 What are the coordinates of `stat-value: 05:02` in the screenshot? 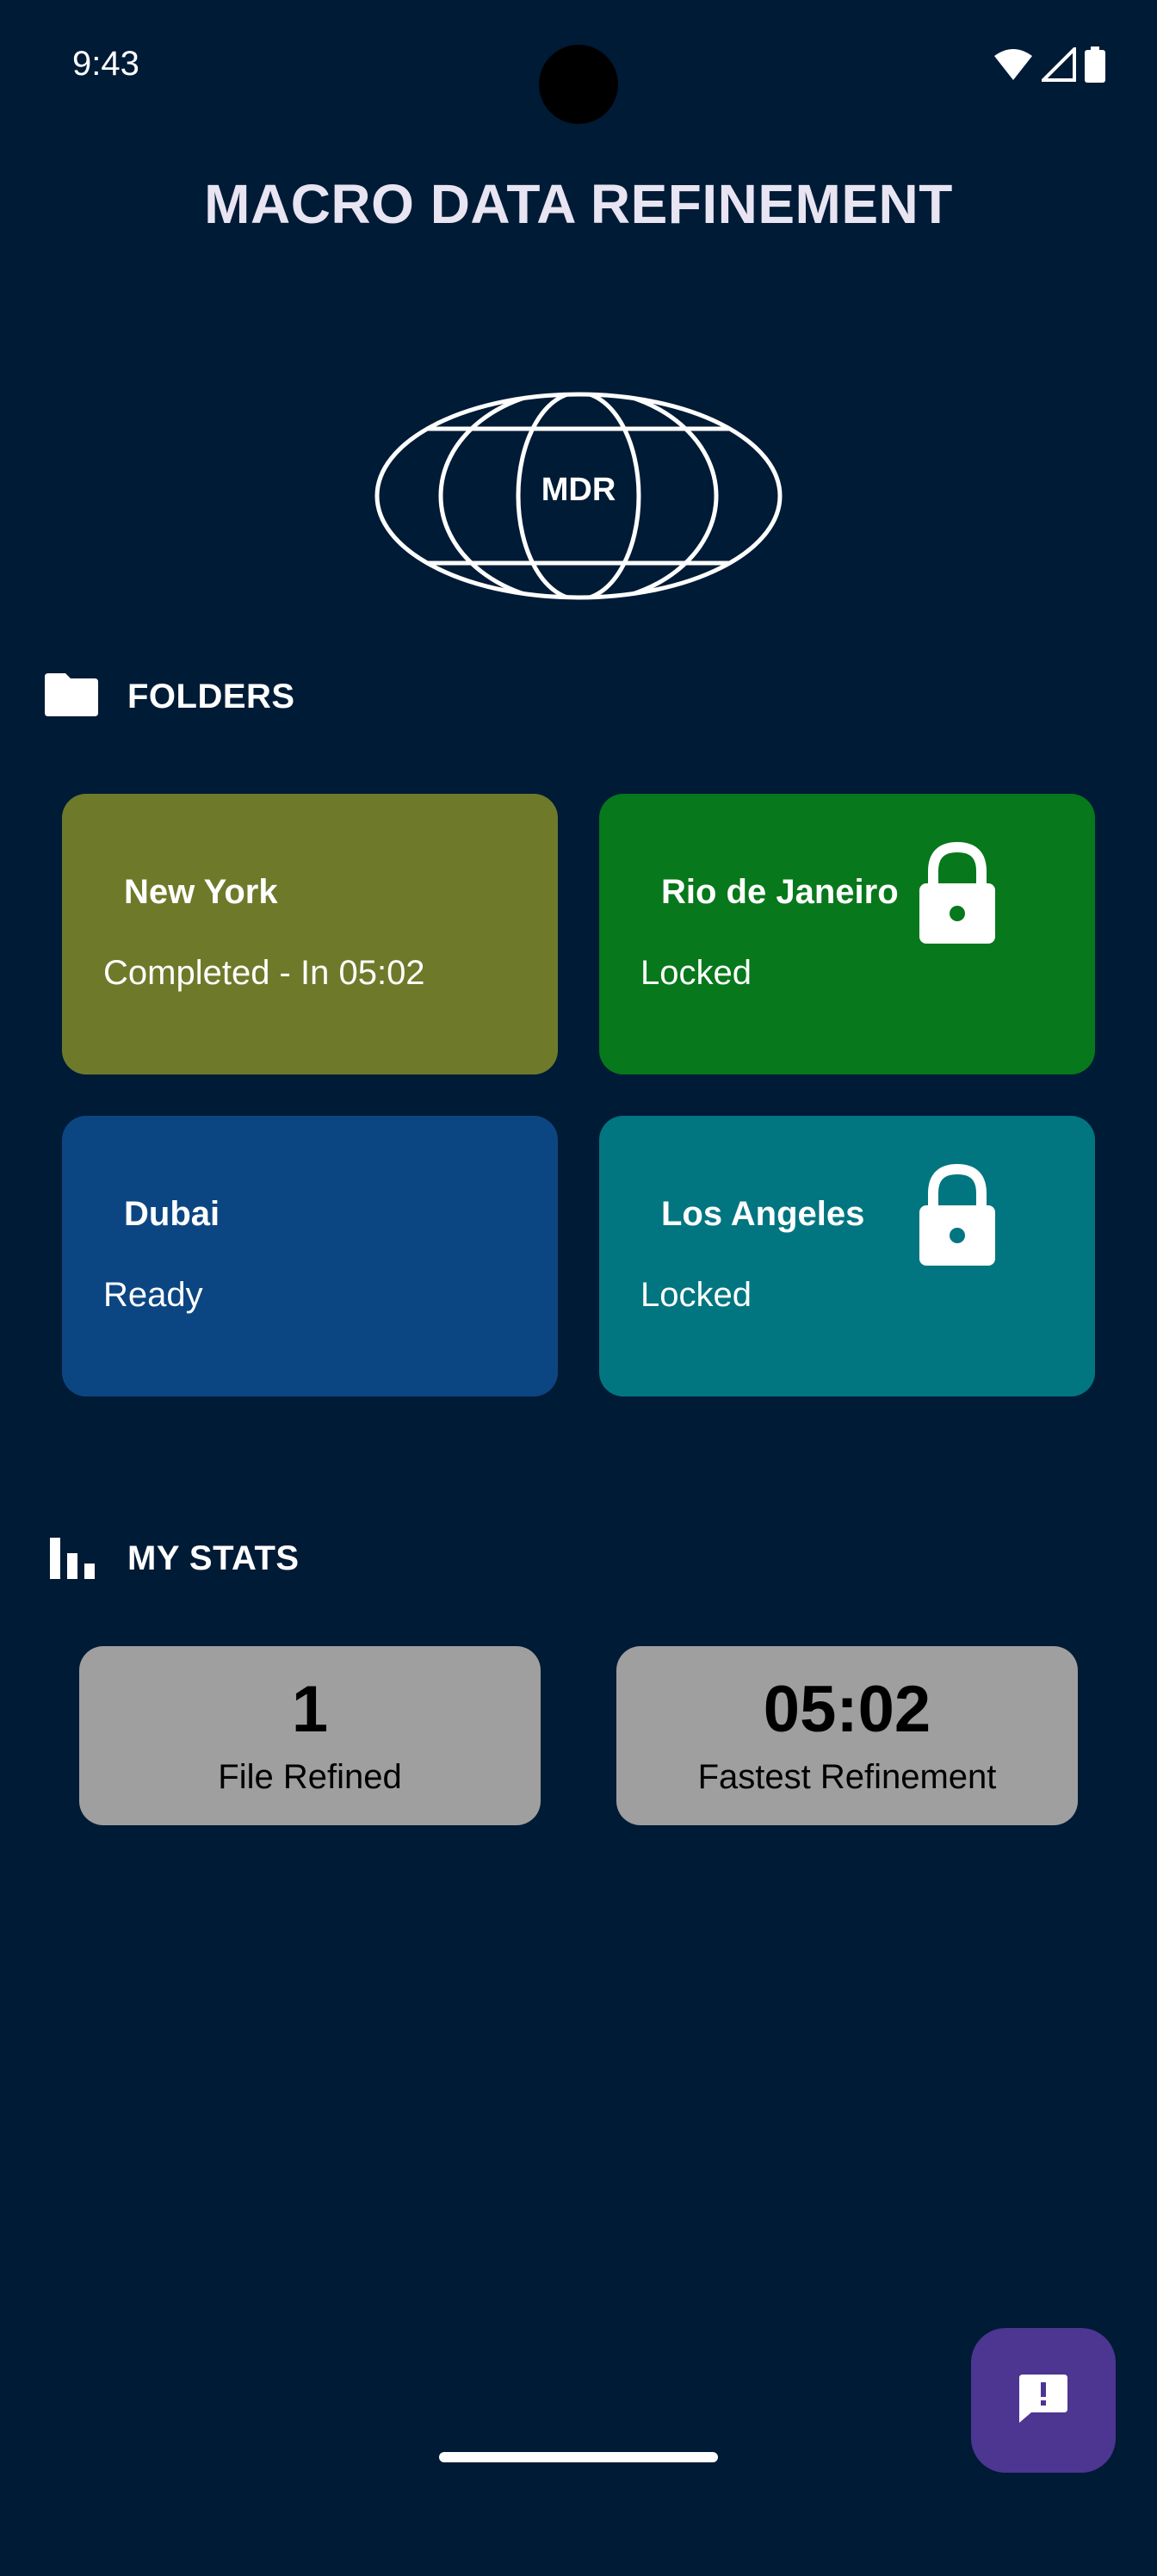 It's located at (847, 1710).